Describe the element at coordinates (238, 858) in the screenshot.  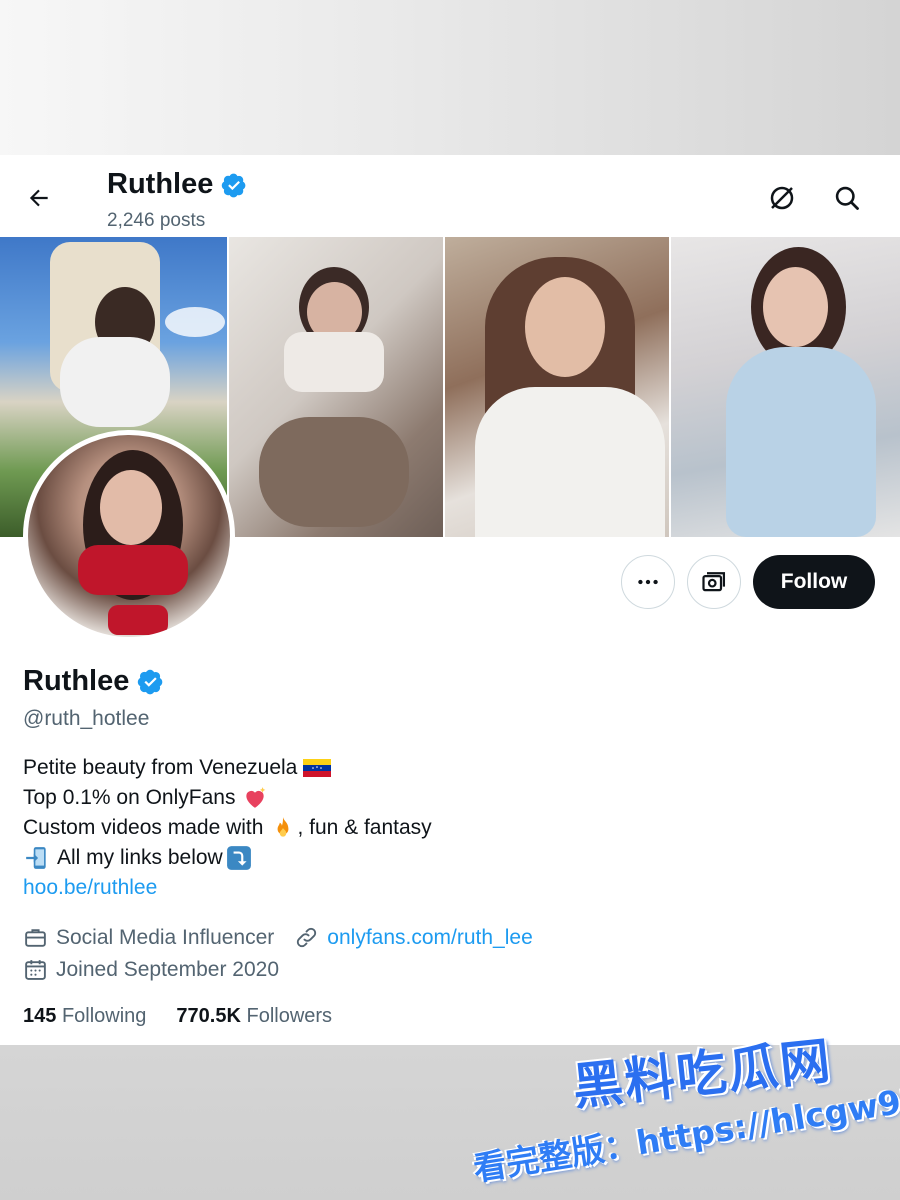
I see `arrow-down-right-icon` at that location.